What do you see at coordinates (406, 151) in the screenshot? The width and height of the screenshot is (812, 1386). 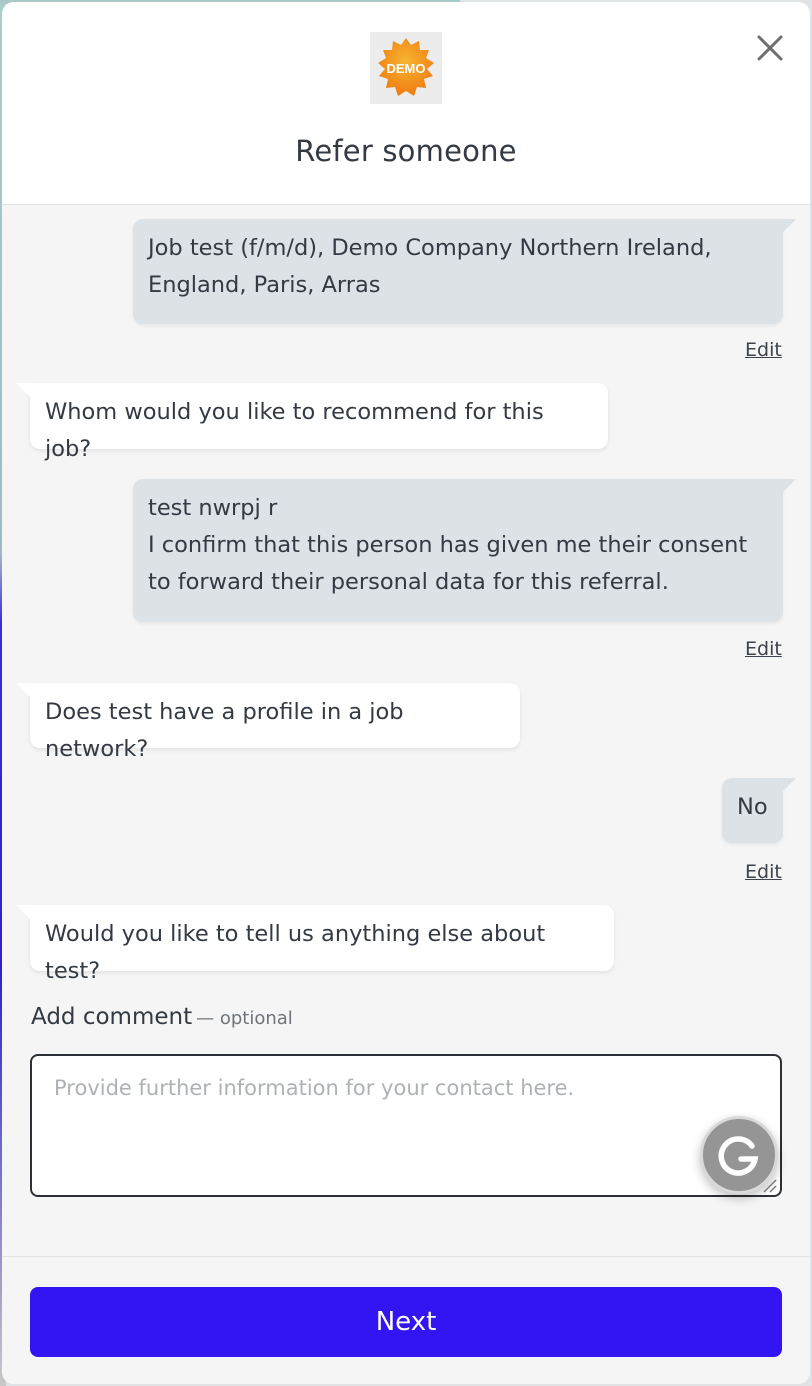 I see `dialog-title: Refer someone` at bounding box center [406, 151].